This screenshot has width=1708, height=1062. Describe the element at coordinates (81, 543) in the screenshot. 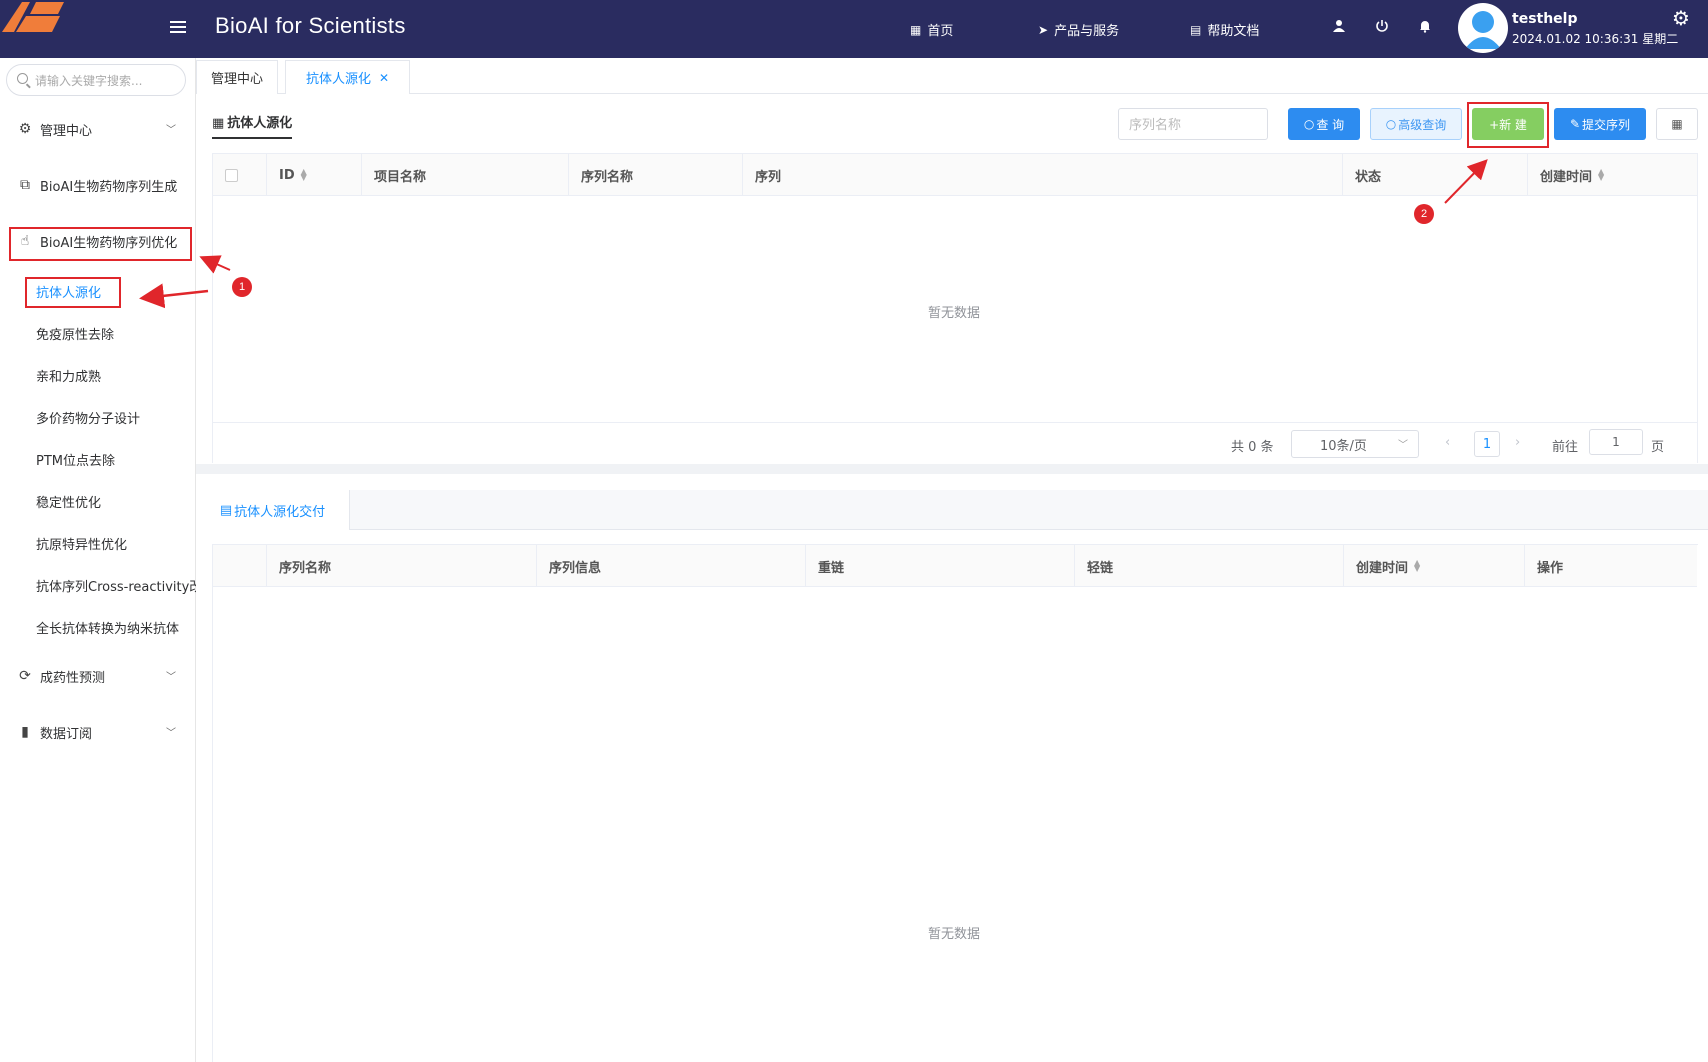

I see `sidebar-subitem-antigen-specificity: 抗原特异性优化` at that location.